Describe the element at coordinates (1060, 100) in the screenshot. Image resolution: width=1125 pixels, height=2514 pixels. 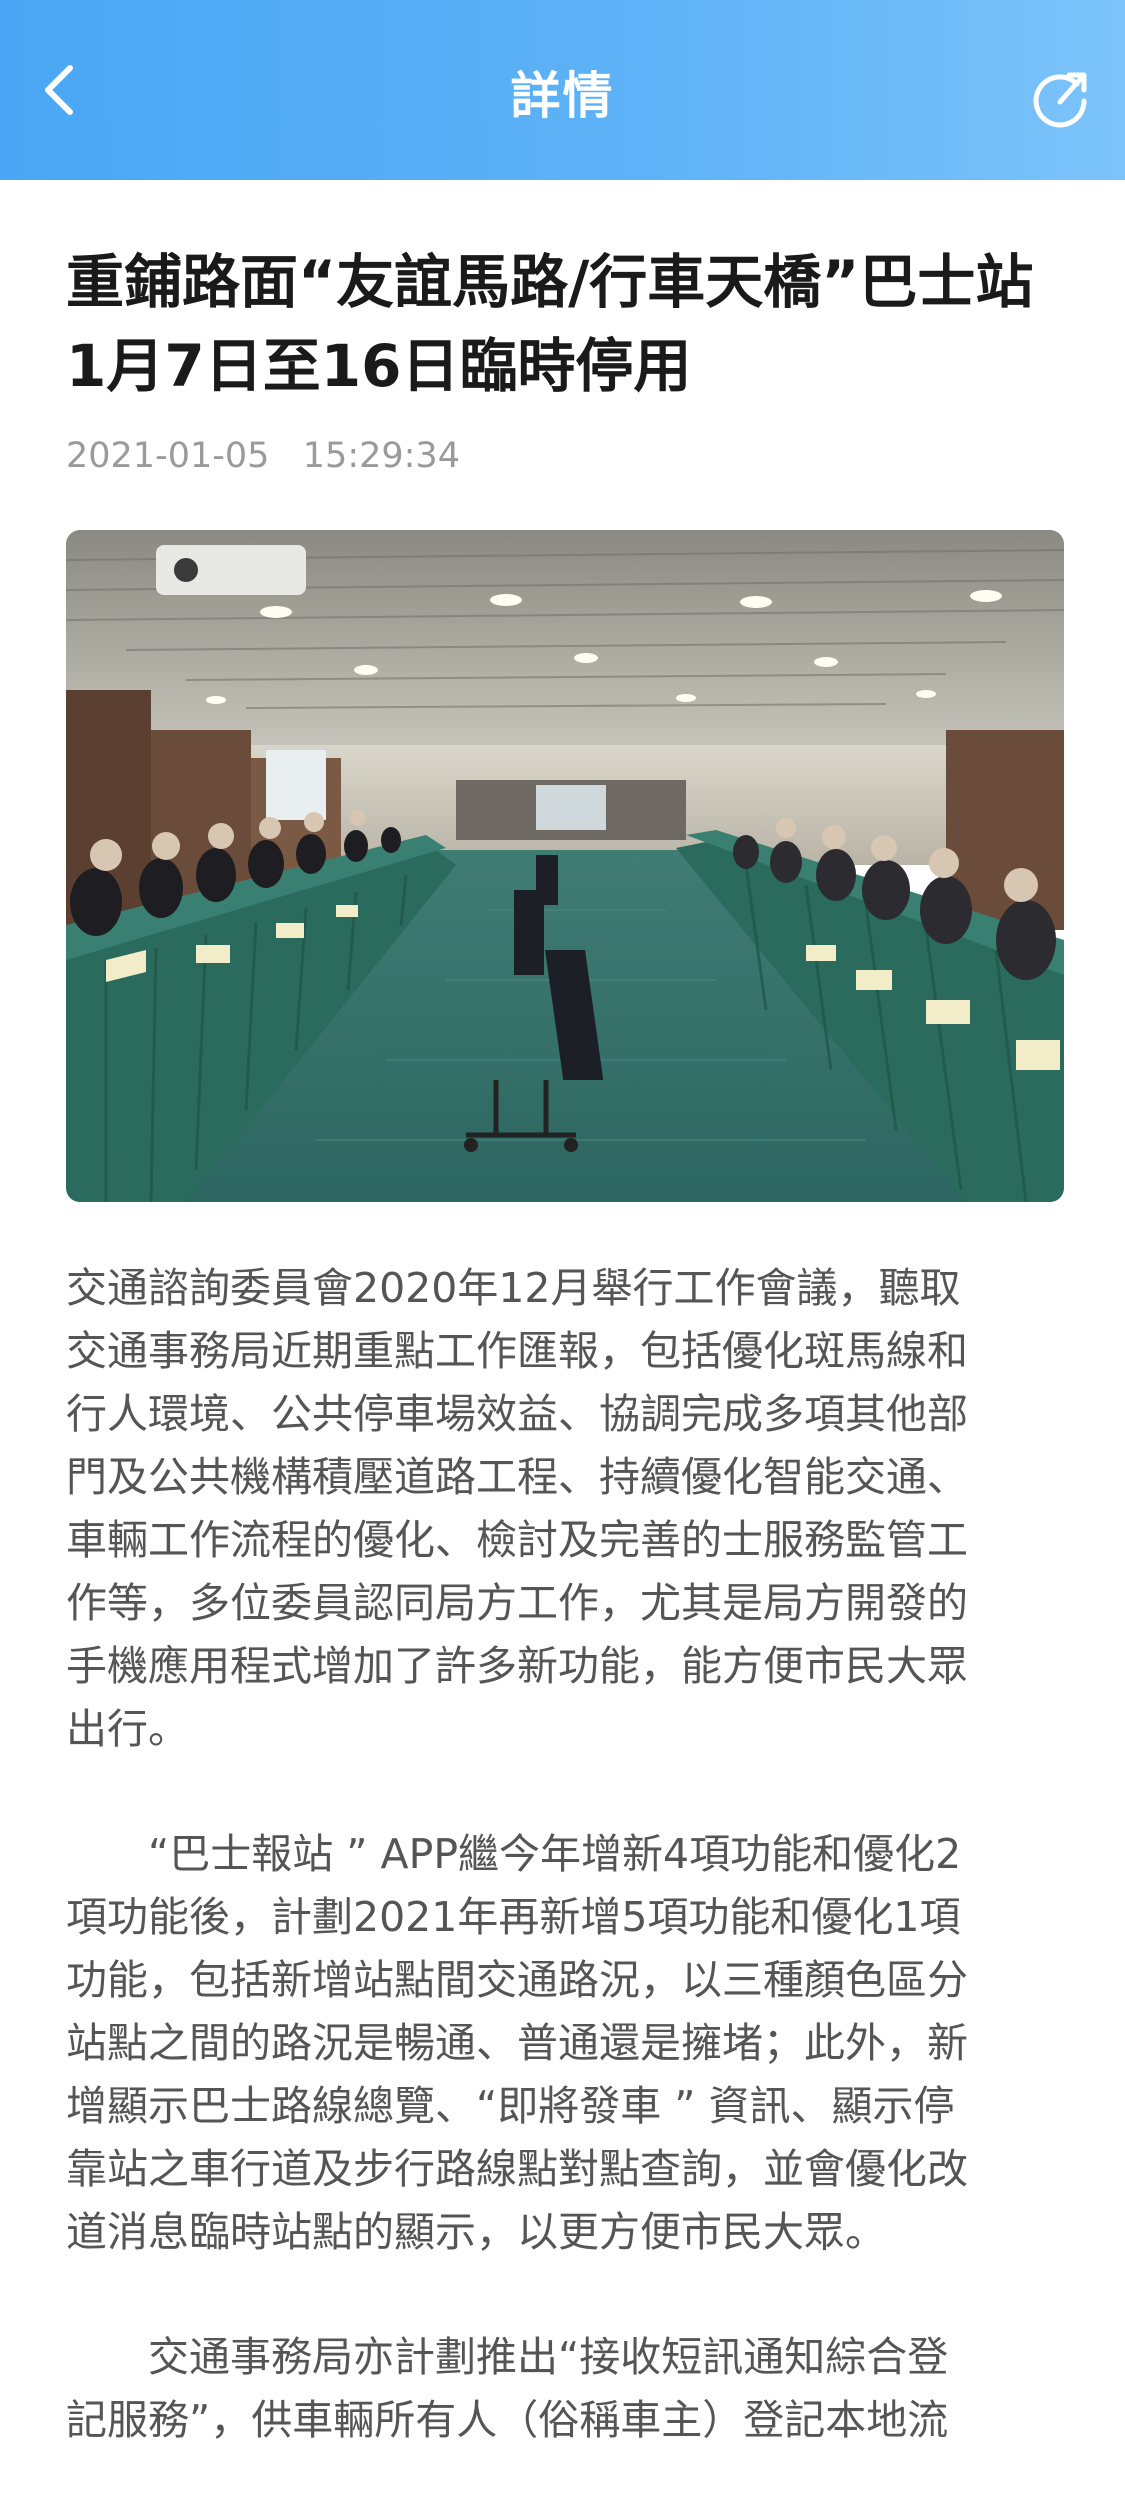
I see `share-icon` at that location.